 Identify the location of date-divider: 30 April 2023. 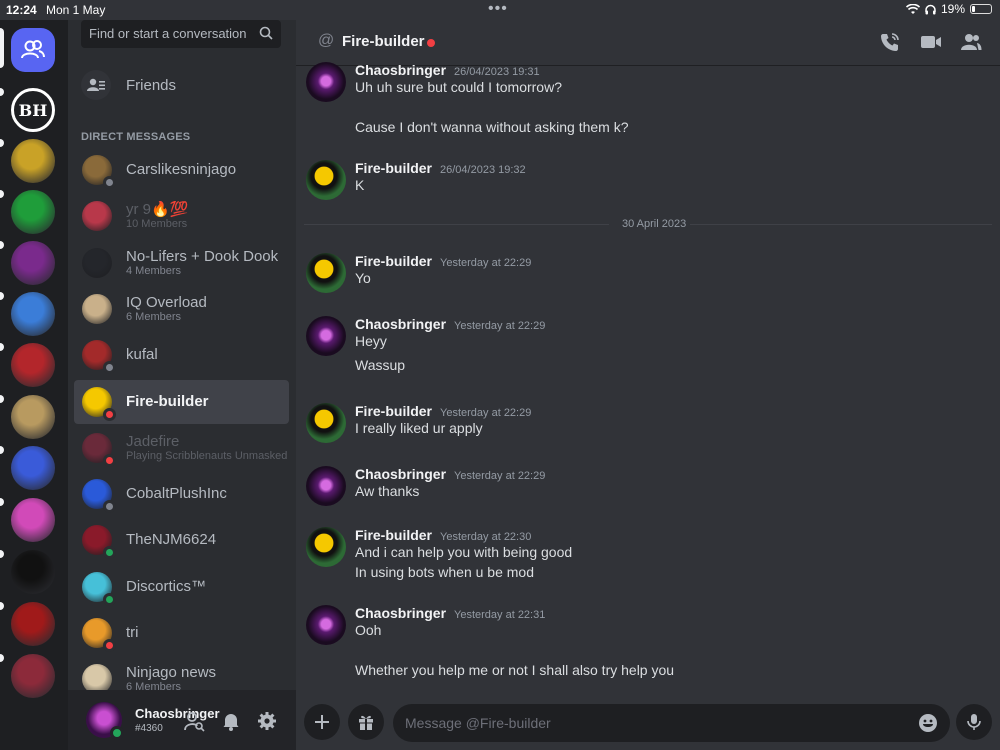
(648, 225).